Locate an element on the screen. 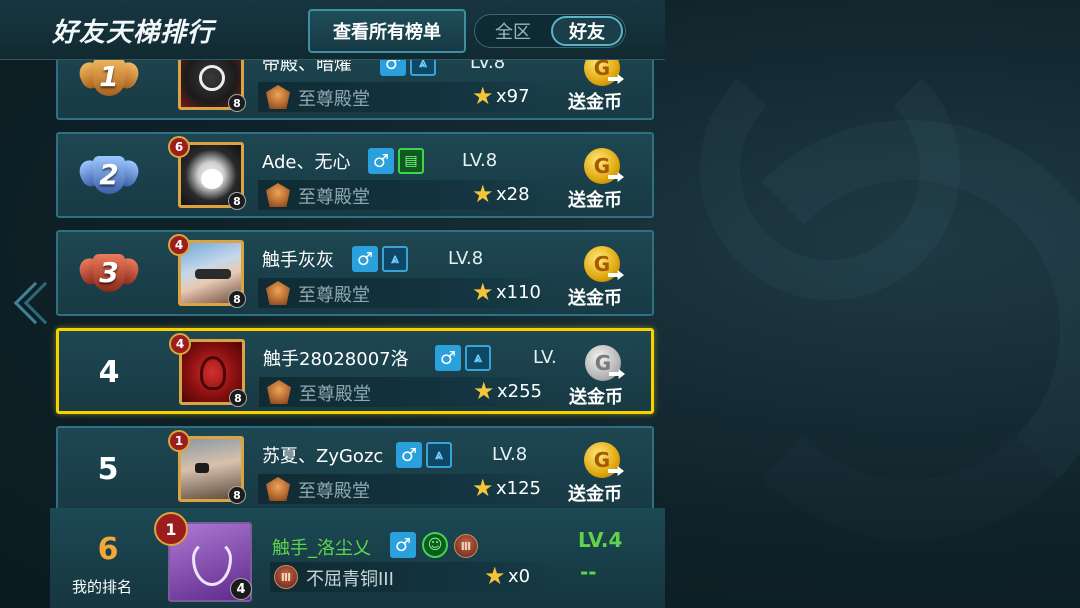  gold-coin-icon: G is located at coordinates (602, 73).